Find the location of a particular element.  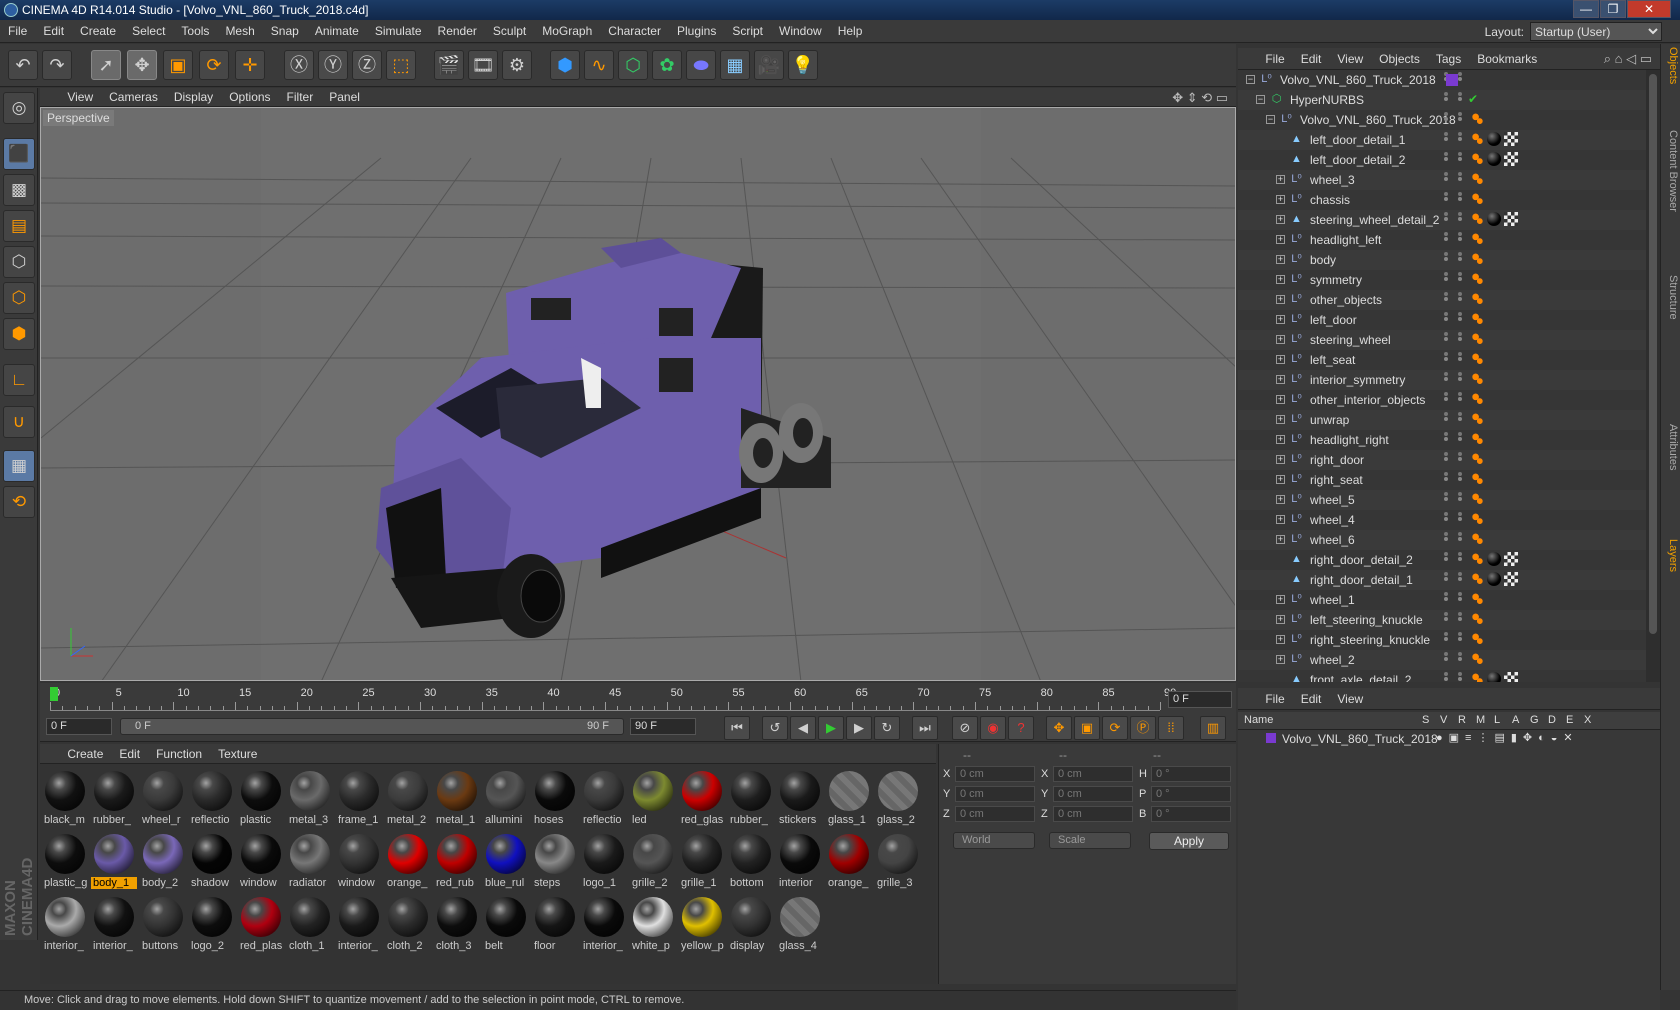

viewport-menu-filter: Filter is located at coordinates (300, 97).